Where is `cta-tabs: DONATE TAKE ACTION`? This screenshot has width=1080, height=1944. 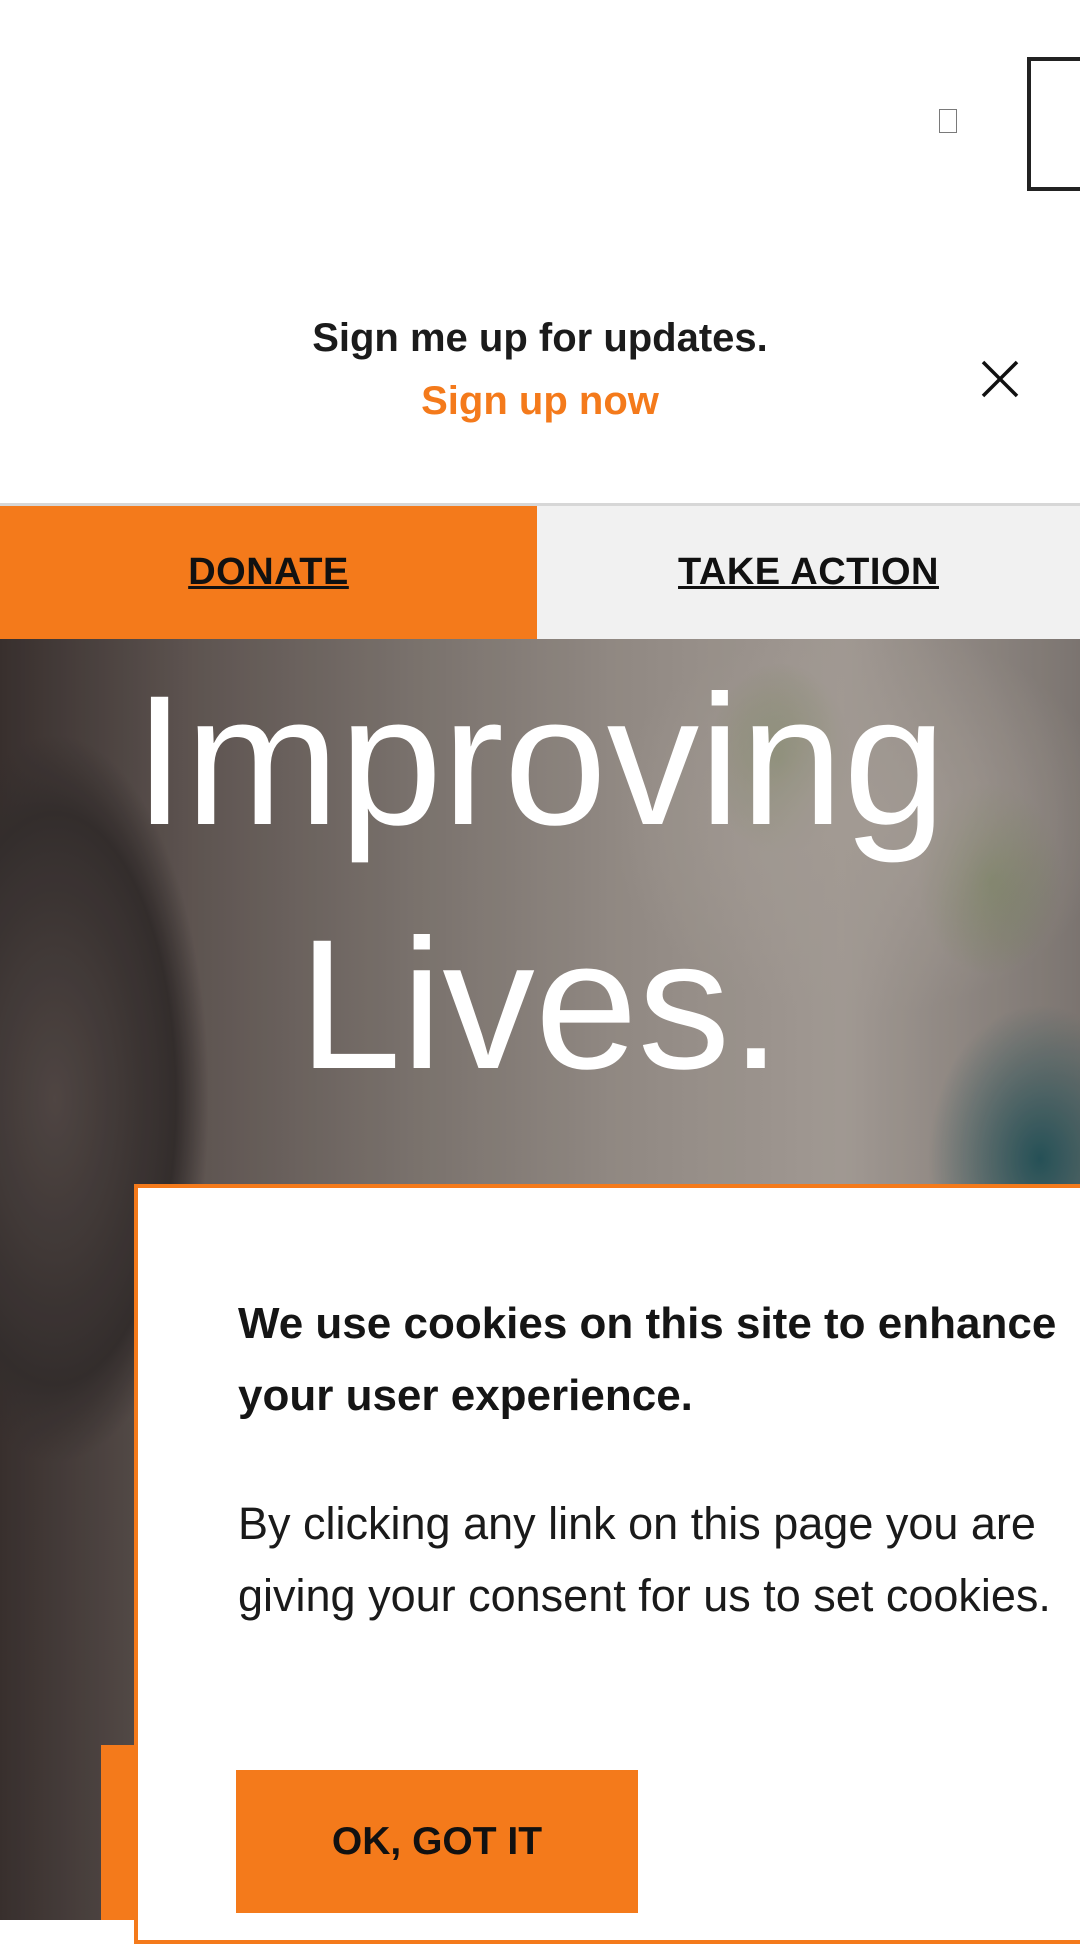 cta-tabs: DONATE TAKE ACTION is located at coordinates (540, 572).